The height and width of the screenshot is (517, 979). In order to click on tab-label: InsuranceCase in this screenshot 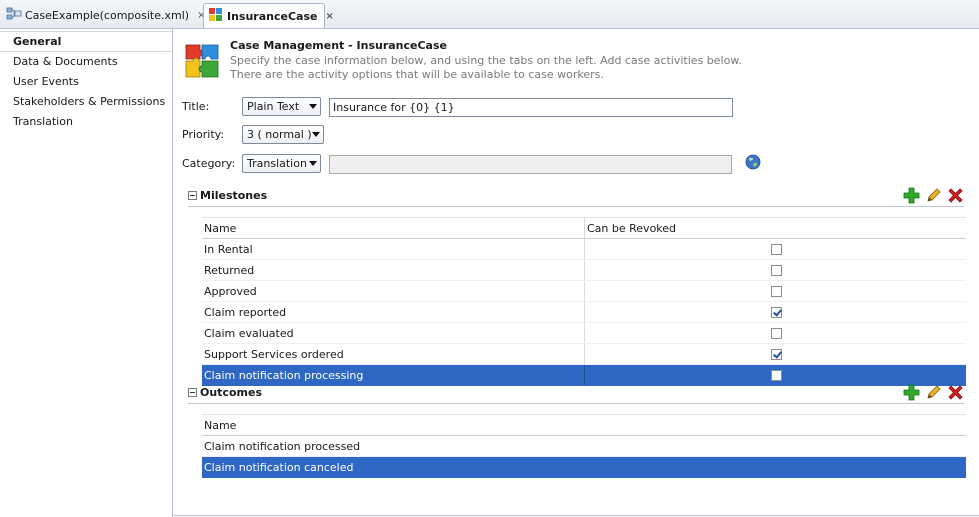, I will do `click(272, 16)`.